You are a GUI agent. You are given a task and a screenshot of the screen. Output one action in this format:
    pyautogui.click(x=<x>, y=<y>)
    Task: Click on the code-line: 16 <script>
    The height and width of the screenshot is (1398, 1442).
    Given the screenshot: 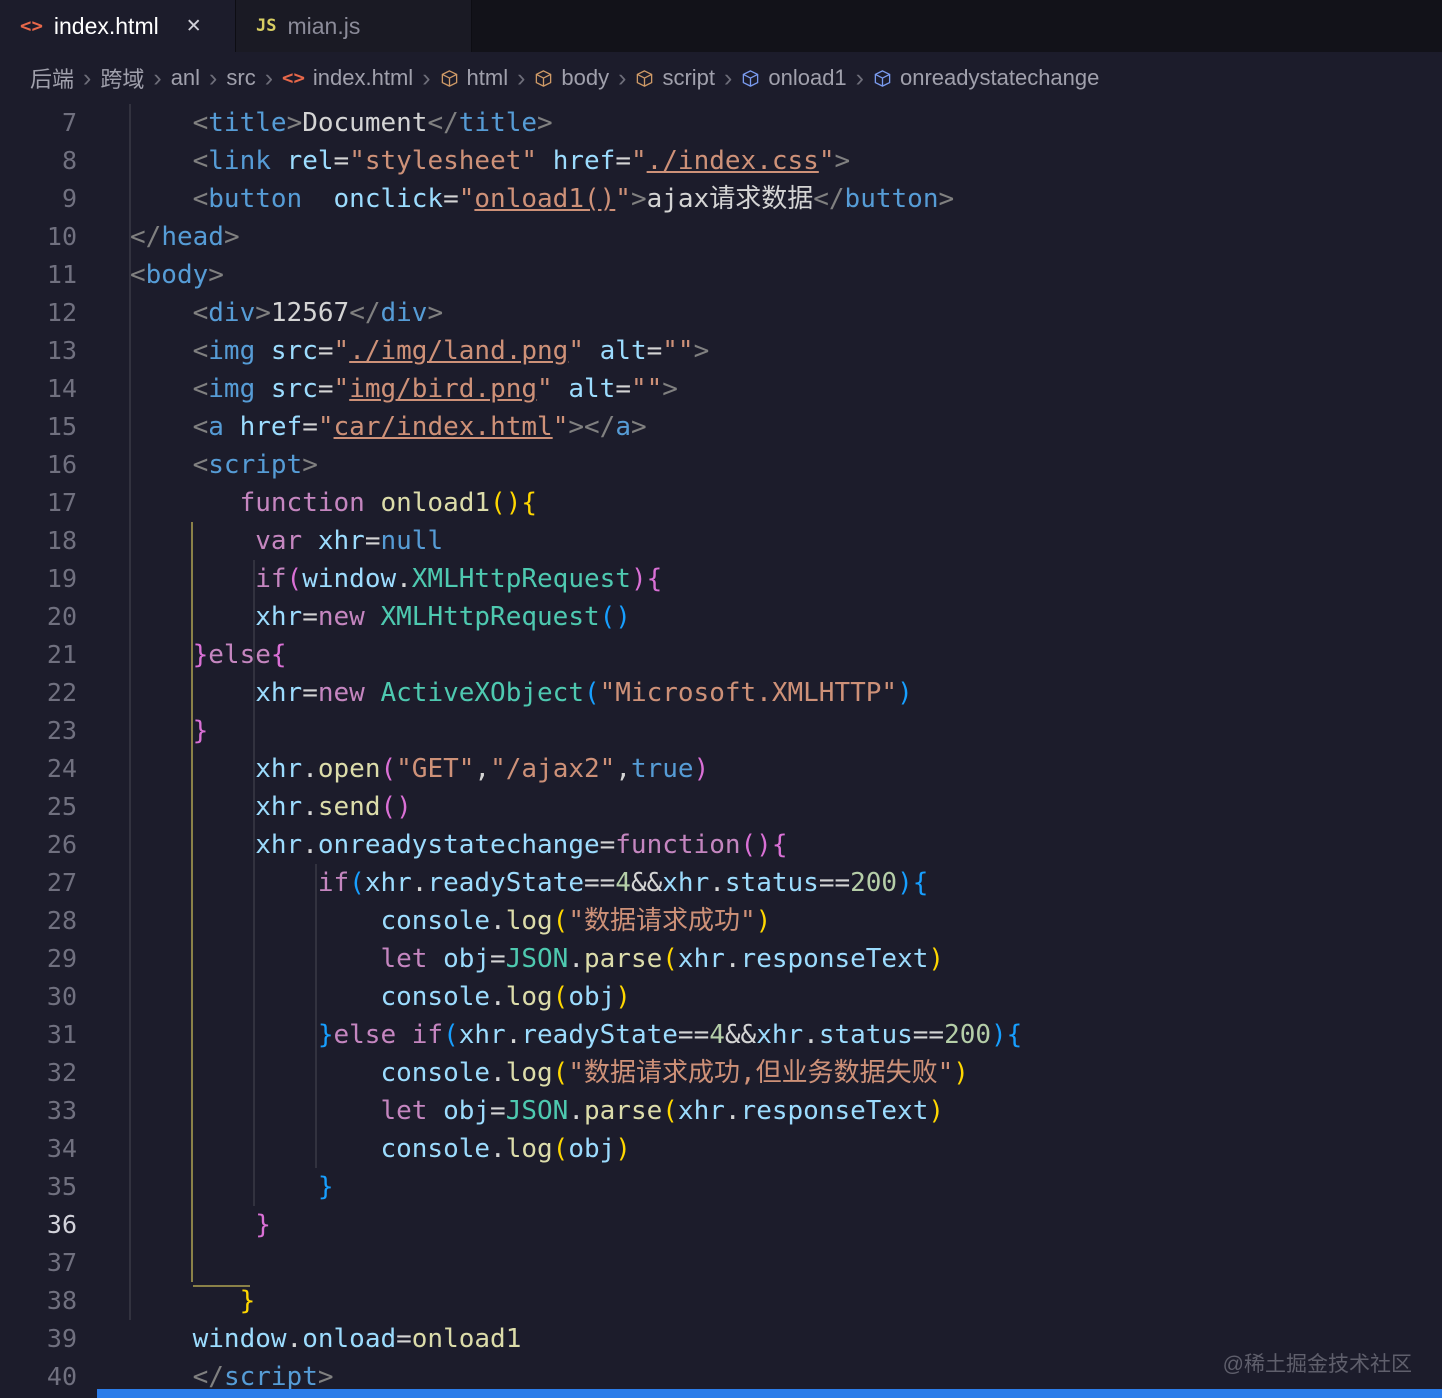 What is the action you would take?
    pyautogui.click(x=721, y=465)
    